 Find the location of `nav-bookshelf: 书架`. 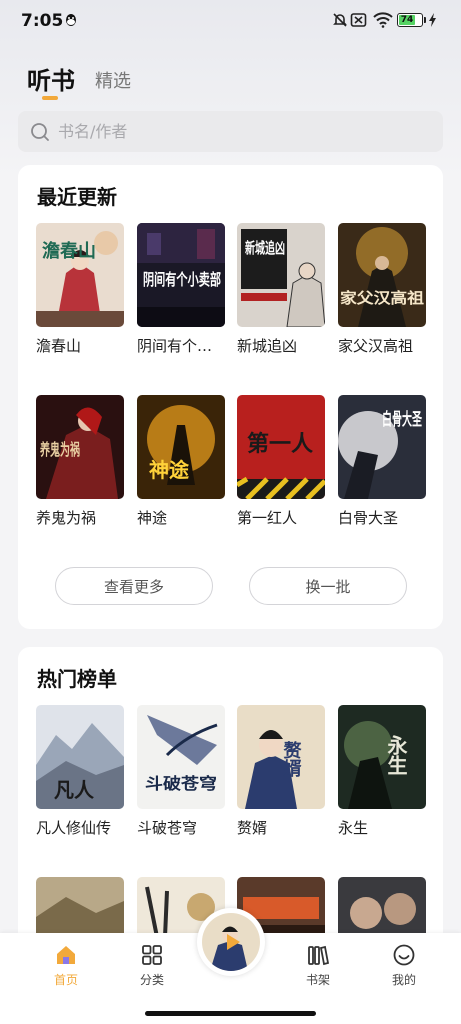

nav-bookshelf: 书架 is located at coordinates (318, 965).